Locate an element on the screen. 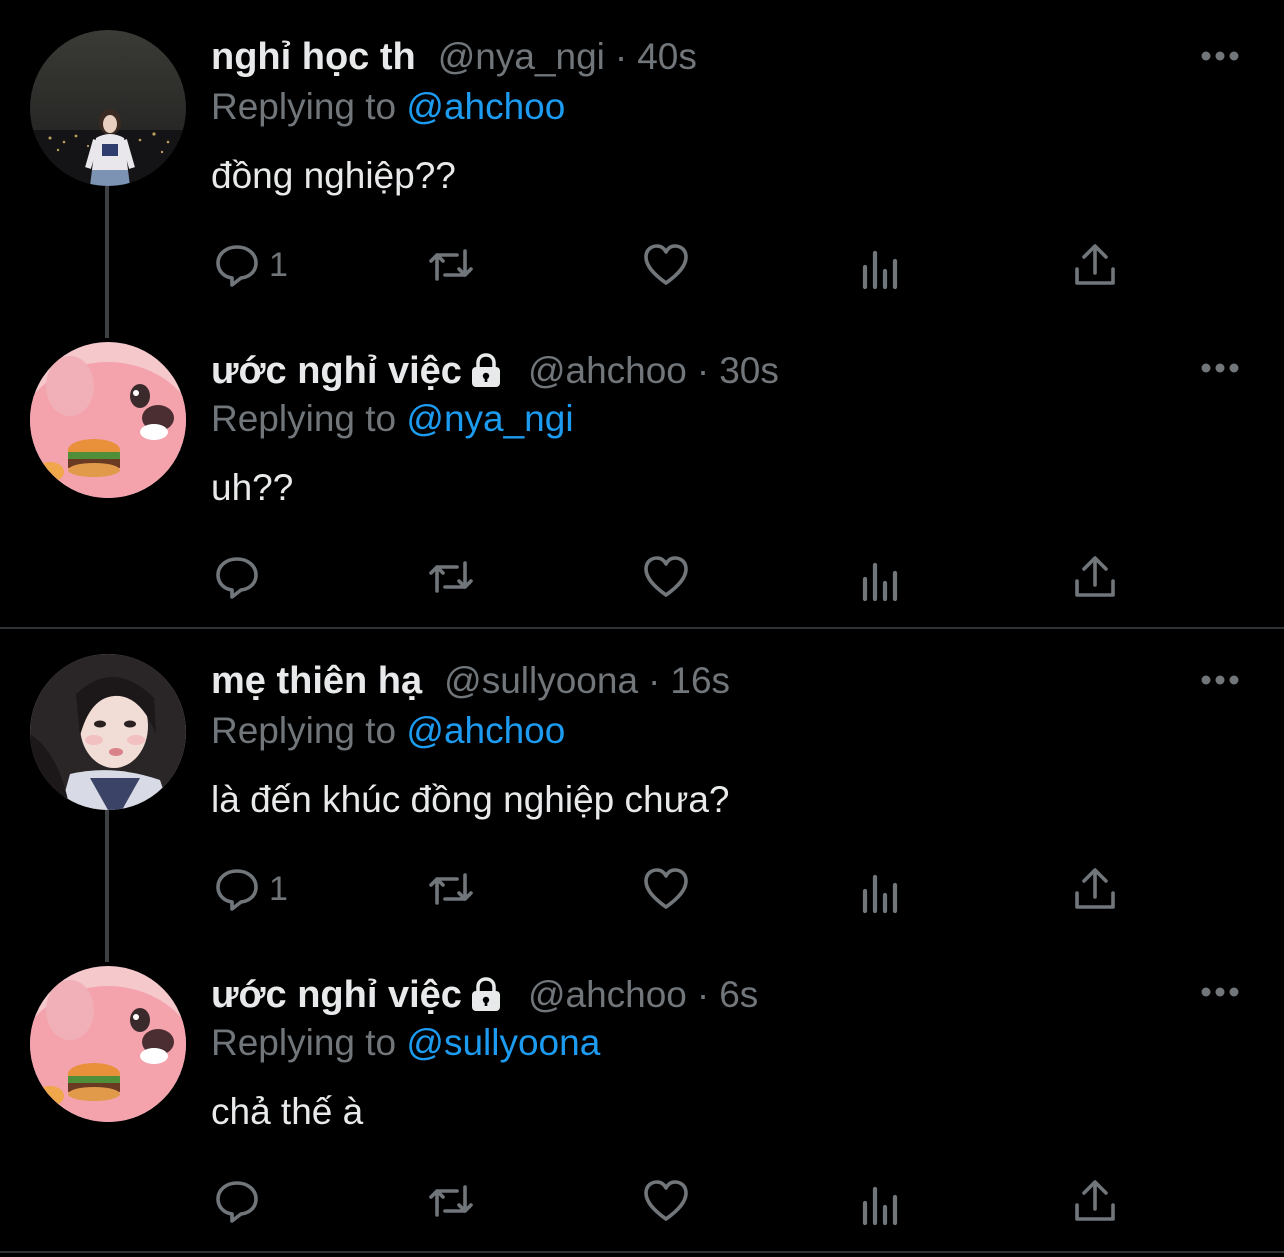  avatar is located at coordinates (108, 1044).